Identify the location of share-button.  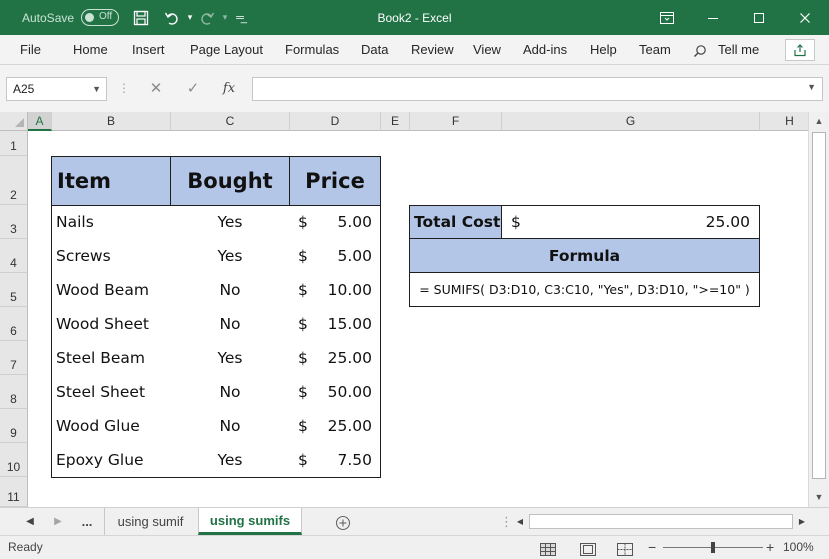
(800, 50).